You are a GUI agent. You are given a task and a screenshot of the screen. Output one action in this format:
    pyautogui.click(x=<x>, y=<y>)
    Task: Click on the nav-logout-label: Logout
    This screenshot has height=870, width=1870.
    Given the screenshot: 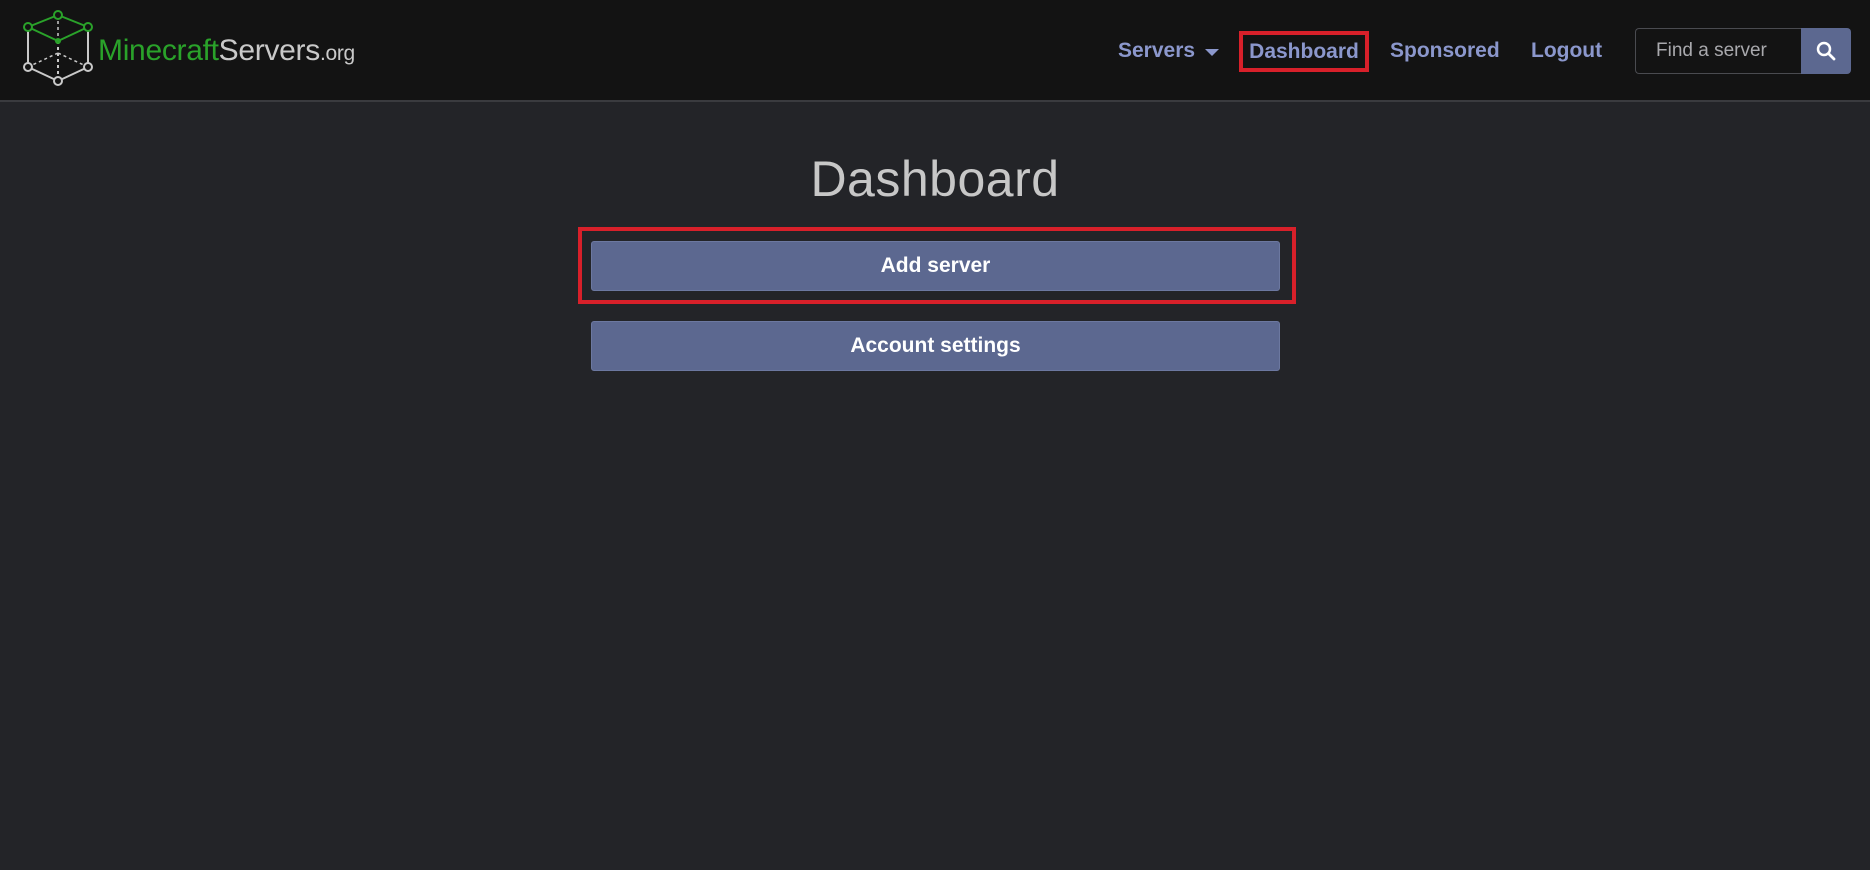 What is the action you would take?
    pyautogui.click(x=1567, y=50)
    